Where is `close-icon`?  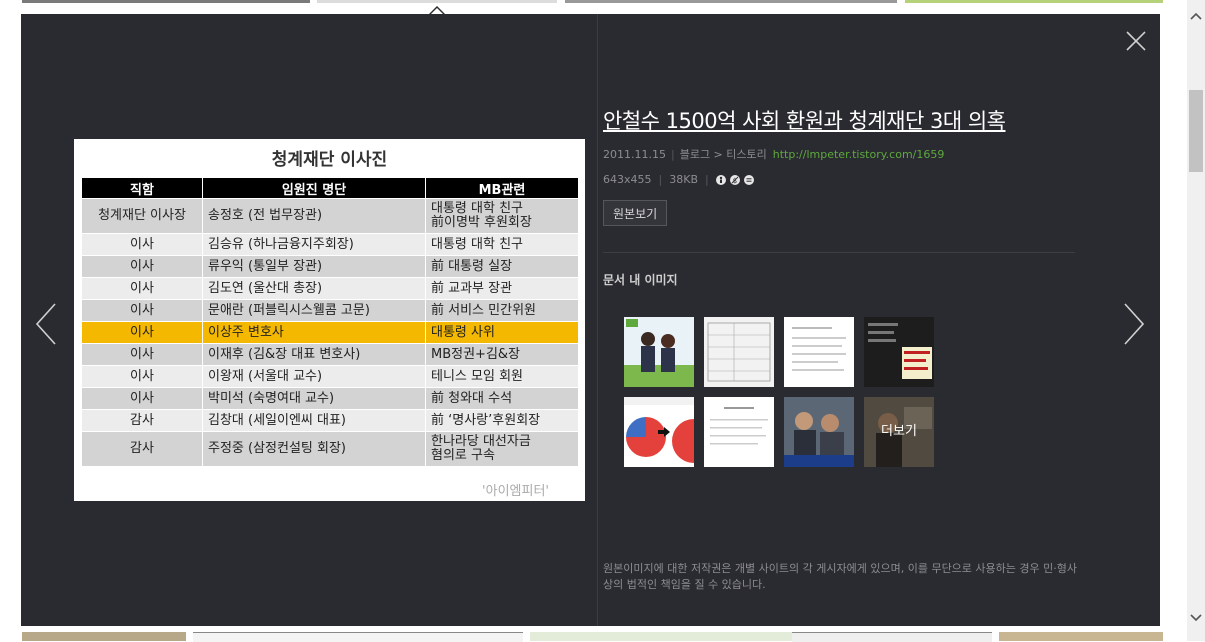 close-icon is located at coordinates (1136, 41).